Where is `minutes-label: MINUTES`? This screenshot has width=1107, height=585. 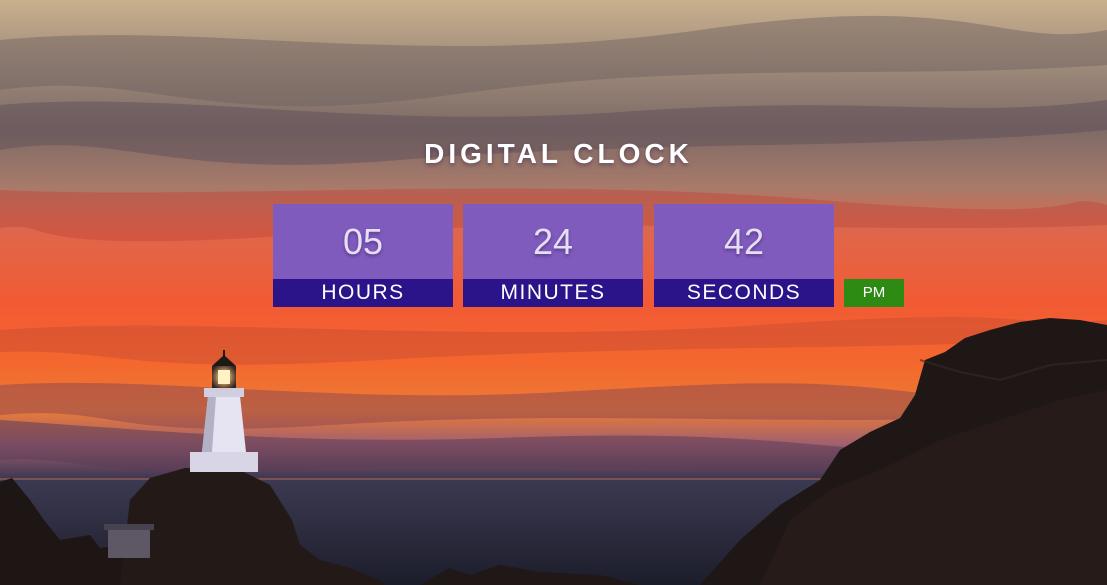 minutes-label: MINUTES is located at coordinates (553, 293).